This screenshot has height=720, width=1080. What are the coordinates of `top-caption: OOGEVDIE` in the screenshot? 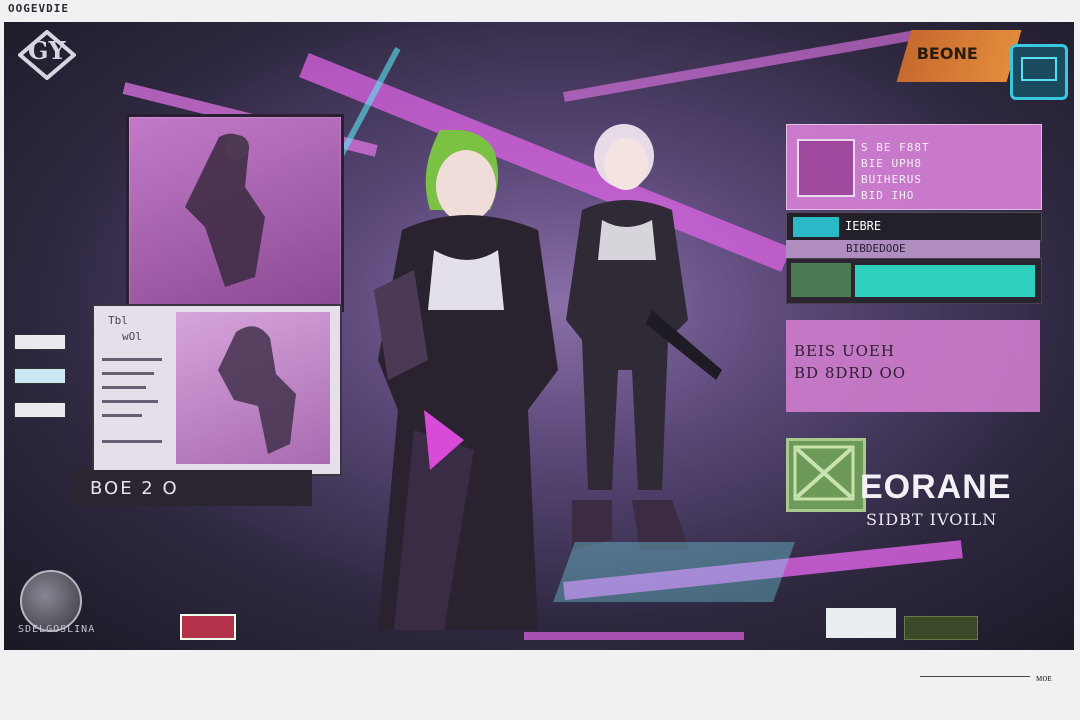 It's located at (38, 8).